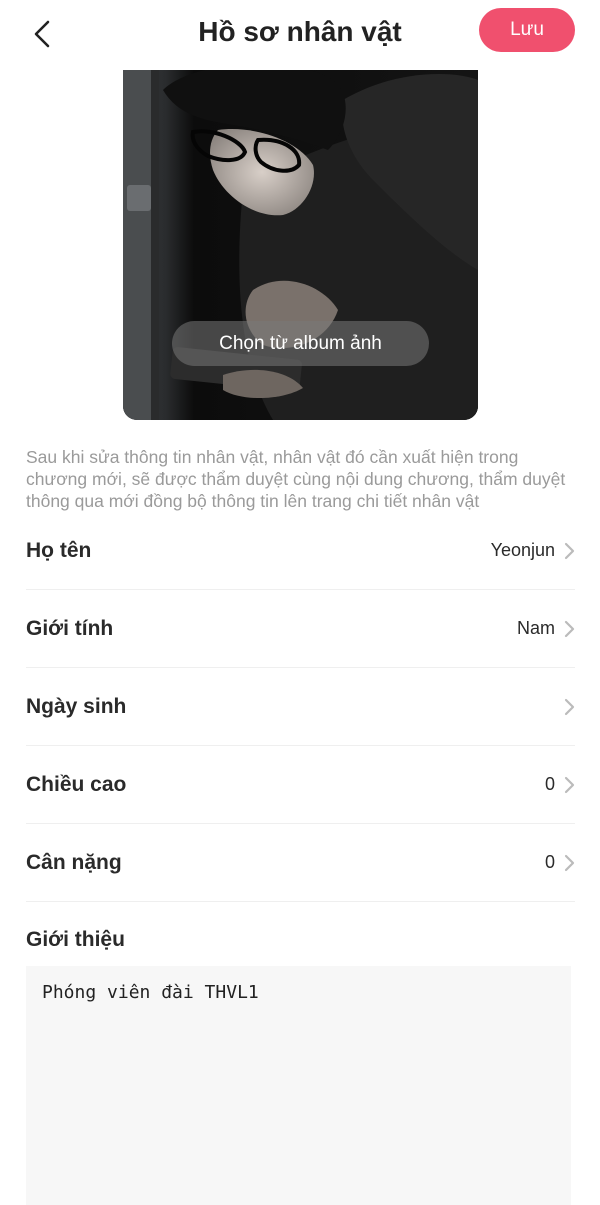 The height and width of the screenshot is (1205, 600). What do you see at coordinates (300, 343) in the screenshot?
I see `choose-from-album-button: Chọn từ album ảnh` at bounding box center [300, 343].